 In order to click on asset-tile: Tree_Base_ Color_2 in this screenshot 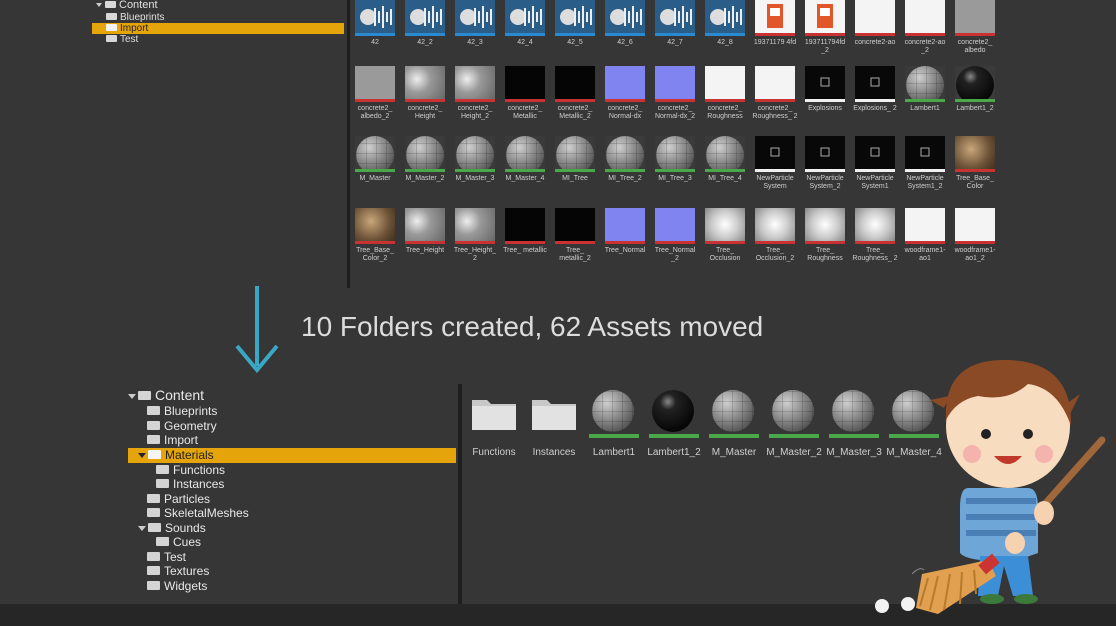, I will do `click(375, 235)`.